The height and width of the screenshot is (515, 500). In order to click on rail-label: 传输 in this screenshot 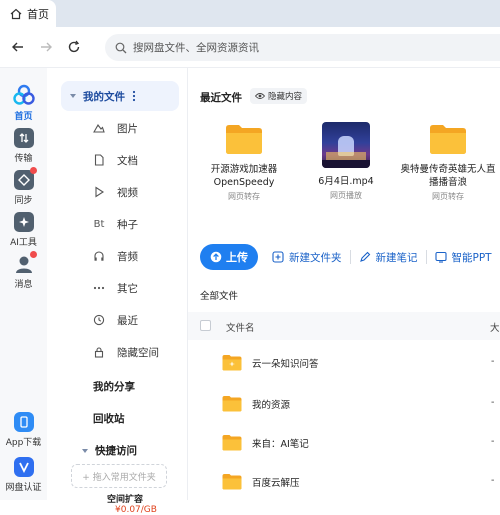, I will do `click(23, 159)`.